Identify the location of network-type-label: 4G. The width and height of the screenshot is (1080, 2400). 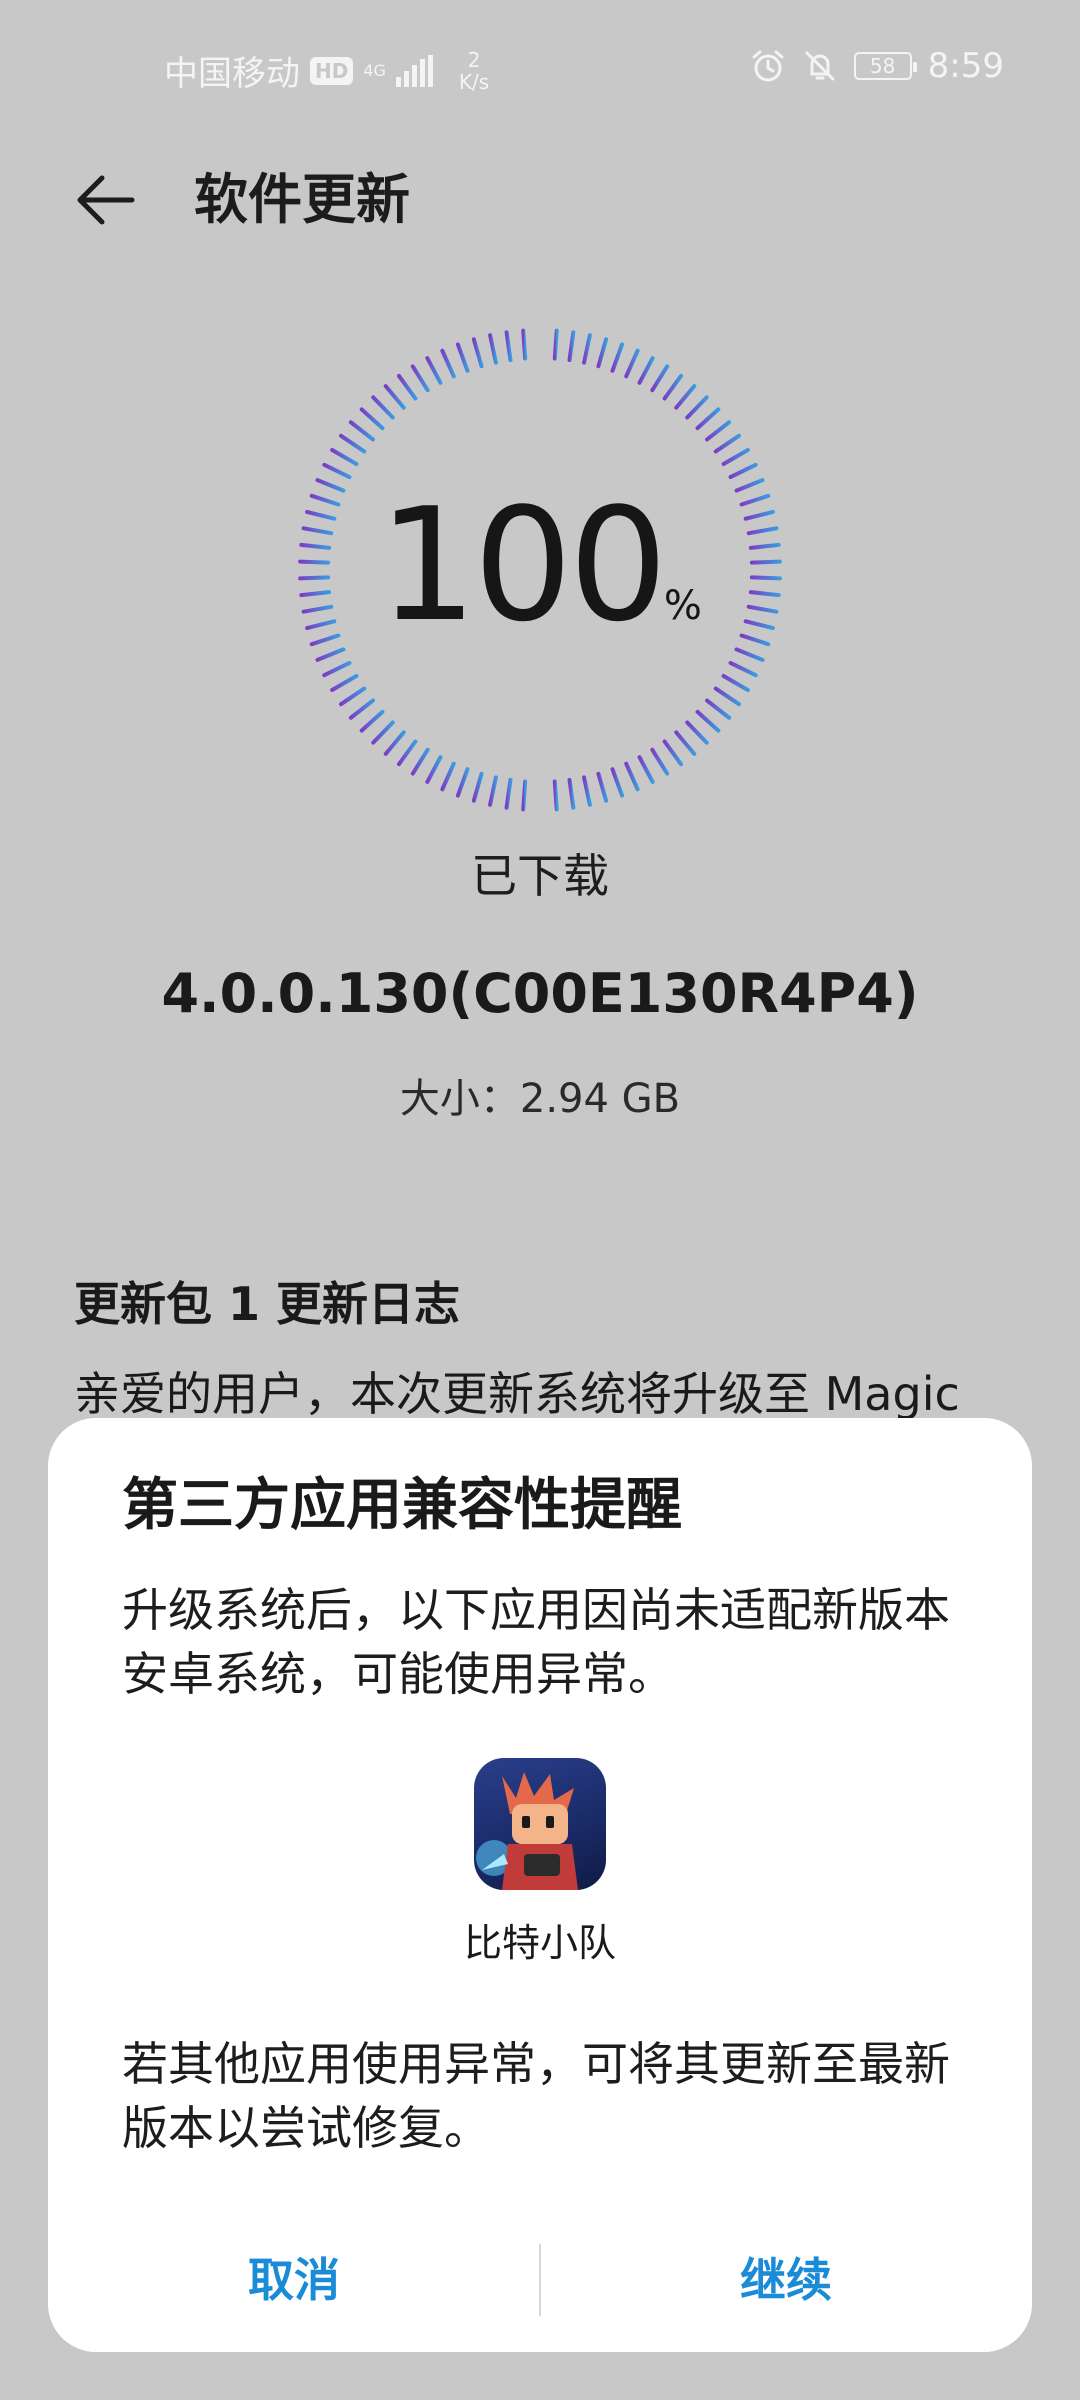
(374, 70).